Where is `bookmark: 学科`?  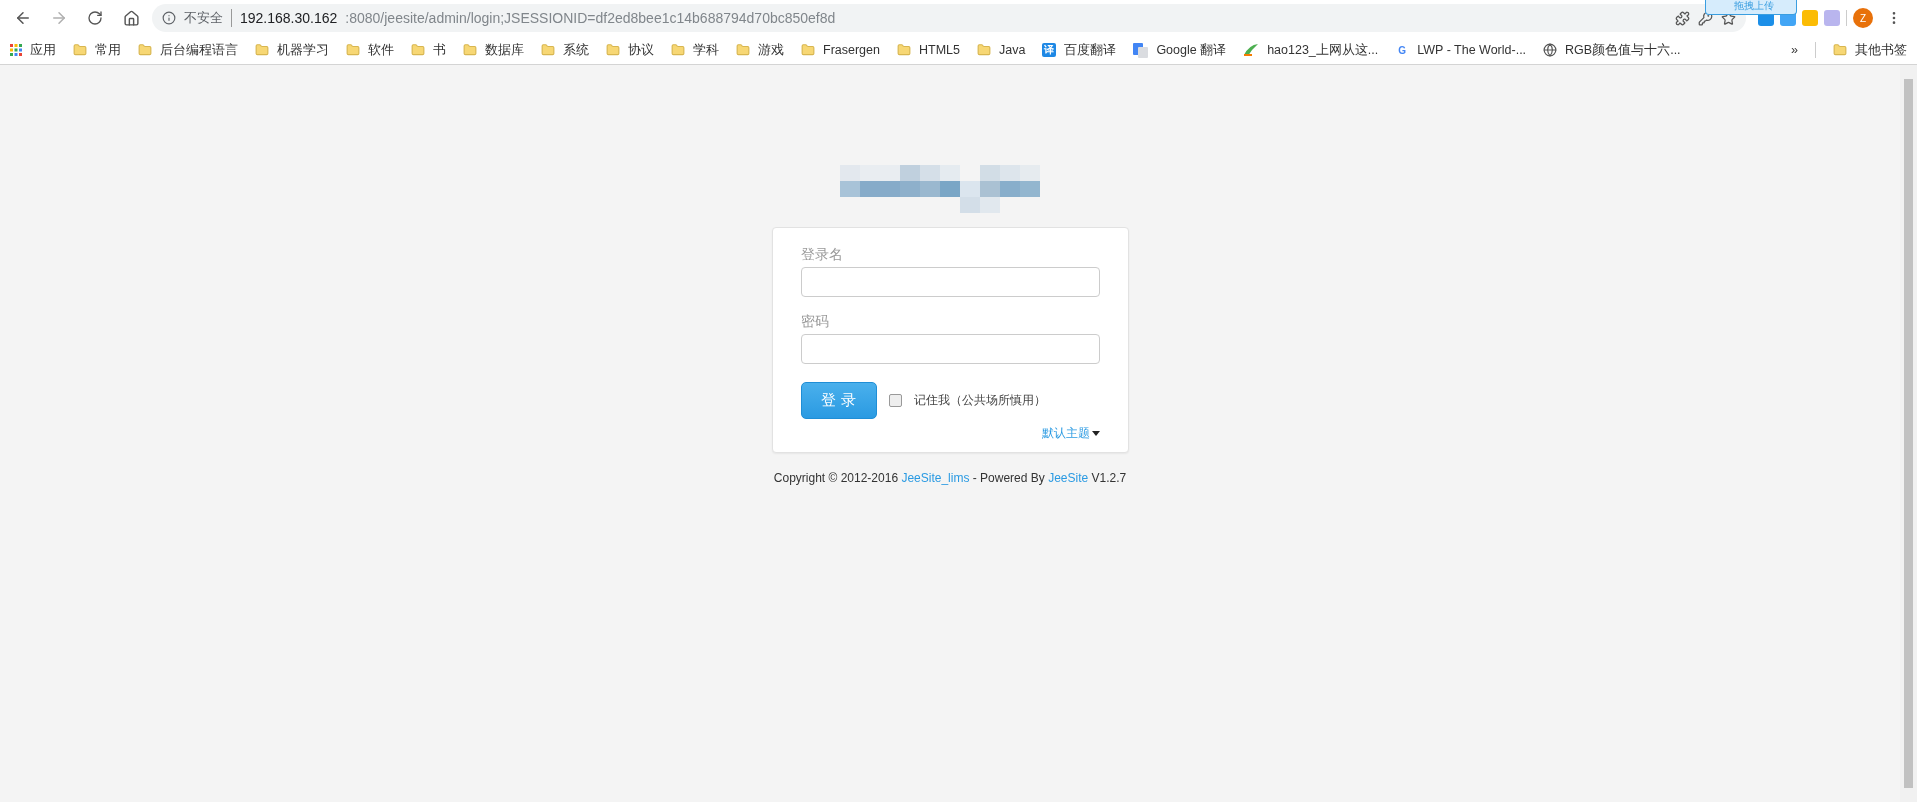 bookmark: 学科 is located at coordinates (695, 50).